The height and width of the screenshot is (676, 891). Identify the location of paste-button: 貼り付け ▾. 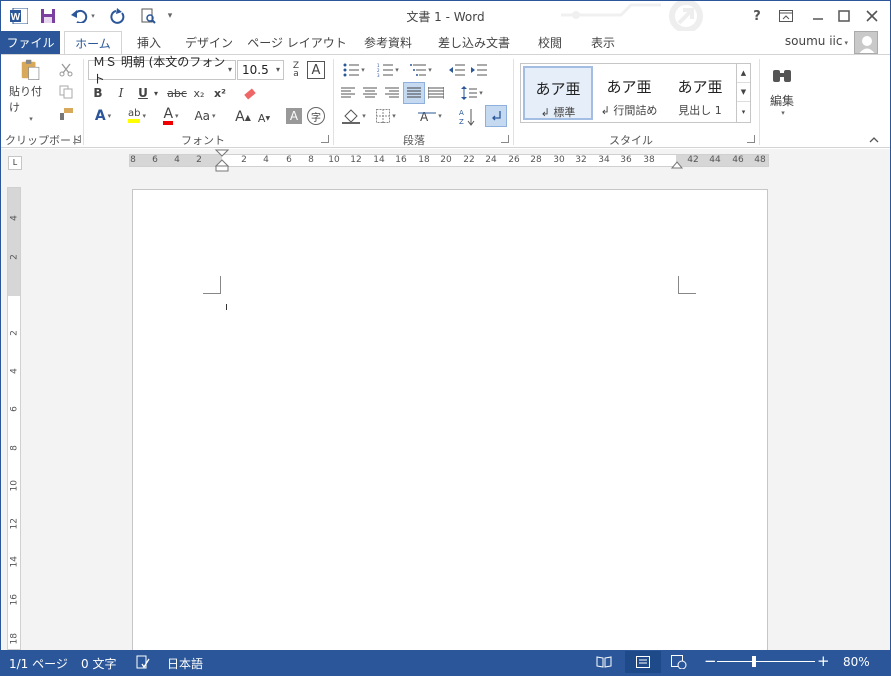
(30, 91).